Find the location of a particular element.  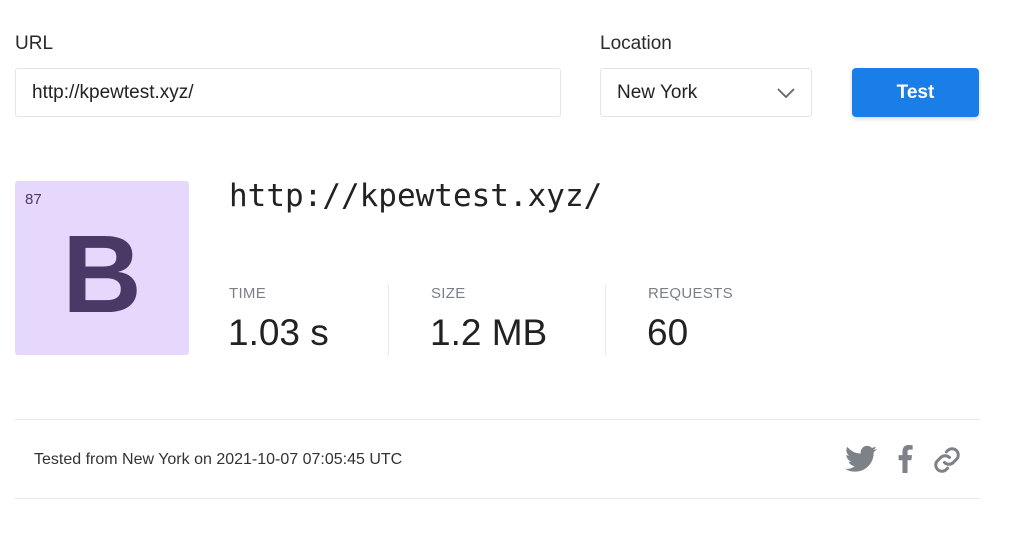

result-url: http://kpewtest.xyz/ is located at coordinates (416, 196).